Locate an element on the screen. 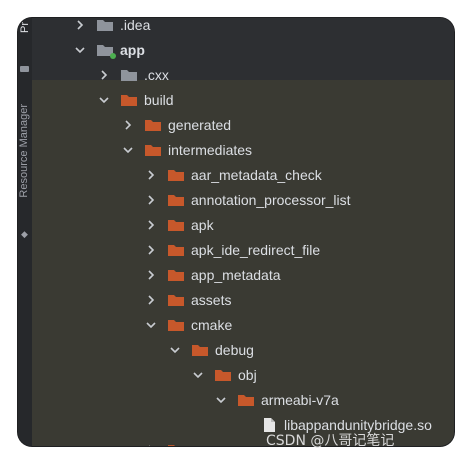 Image resolution: width=471 pixels, height=465 pixels. tree-row-obj: obj is located at coordinates (243, 374).